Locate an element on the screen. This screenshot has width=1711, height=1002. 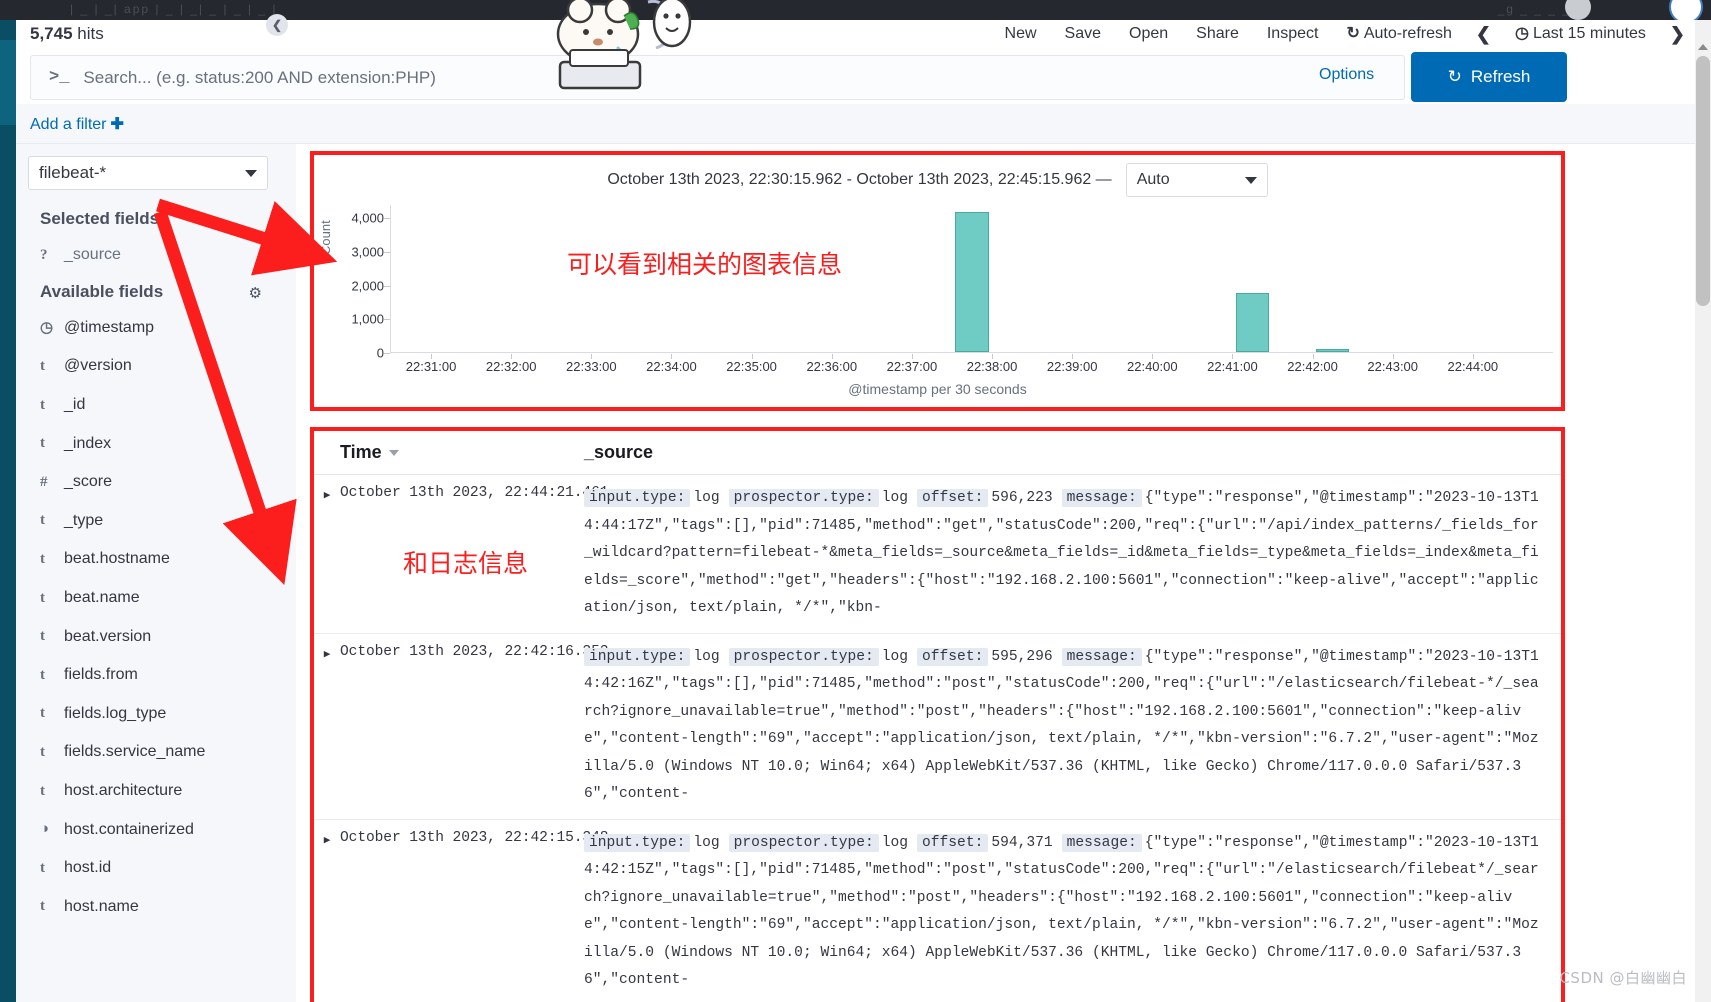
query-options-link: Options is located at coordinates (1346, 75).